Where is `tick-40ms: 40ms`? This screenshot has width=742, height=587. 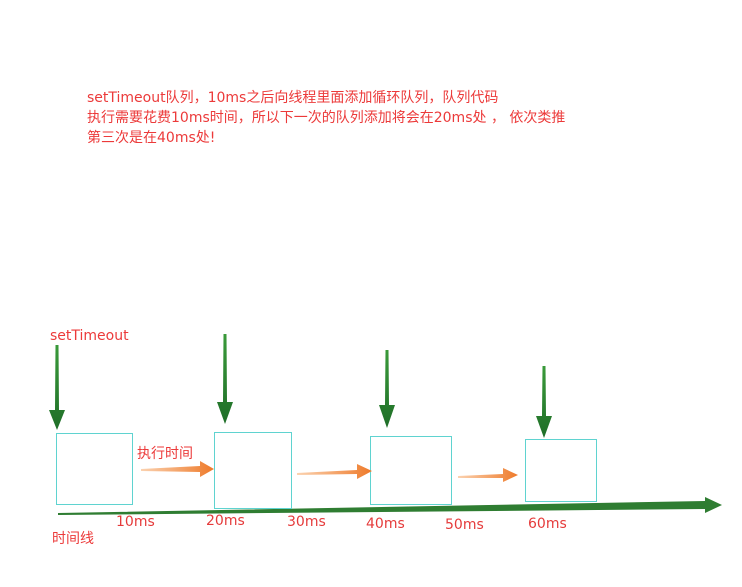
tick-40ms: 40ms is located at coordinates (385, 524).